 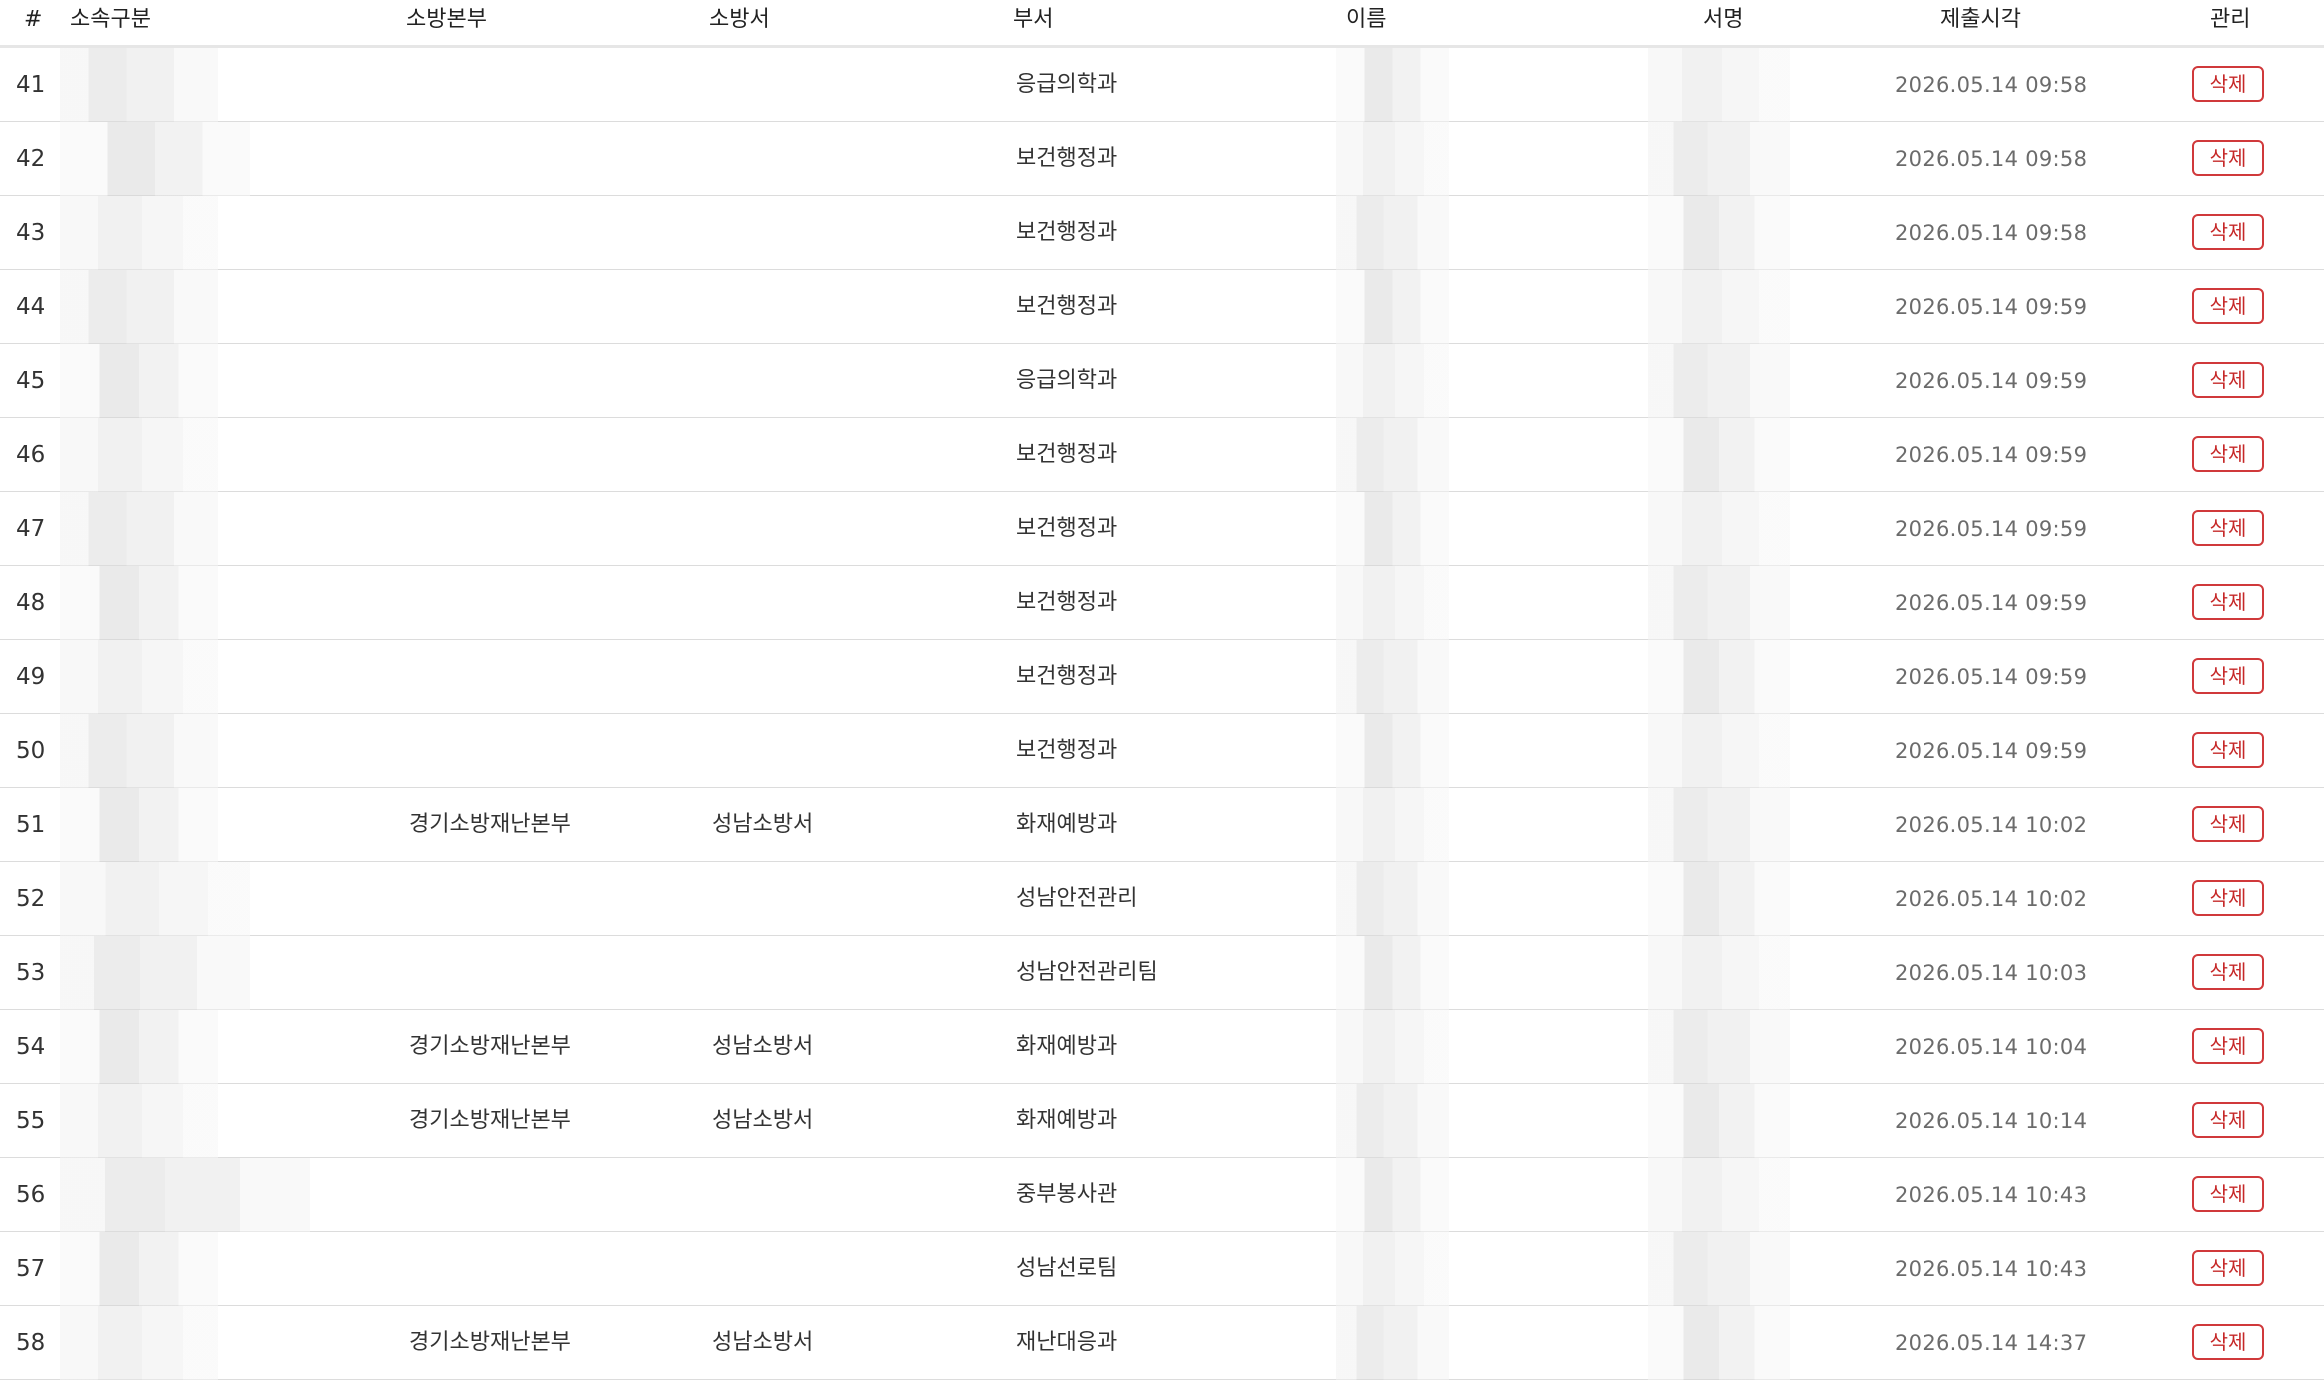 What do you see at coordinates (1162, 677) in the screenshot?
I see `table-row: 49 보건행정과 2026.05.14 09:59 삭제` at bounding box center [1162, 677].